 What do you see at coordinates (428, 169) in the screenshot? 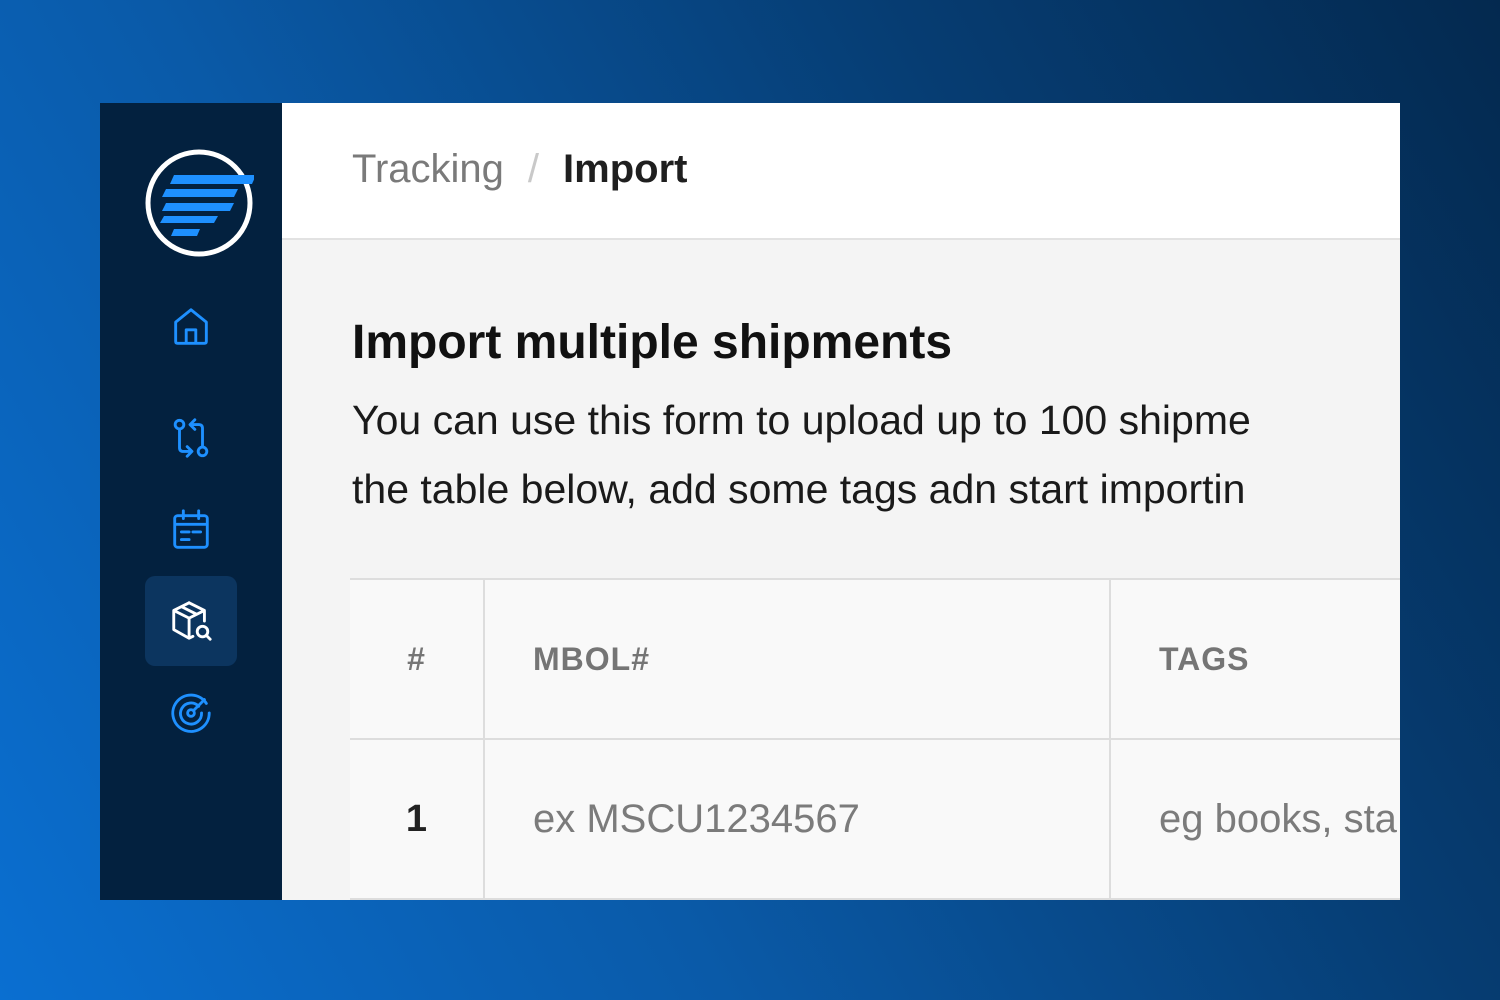
I see `breadcrumb-tracking-link: Tracking` at bounding box center [428, 169].